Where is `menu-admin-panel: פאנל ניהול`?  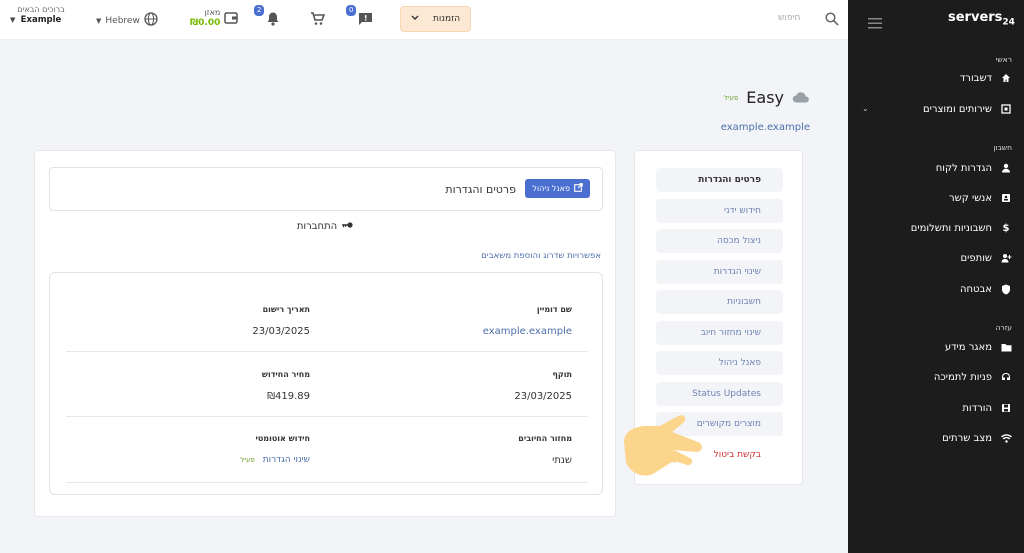
menu-admin-panel: פאנל ניהול is located at coordinates (719, 363).